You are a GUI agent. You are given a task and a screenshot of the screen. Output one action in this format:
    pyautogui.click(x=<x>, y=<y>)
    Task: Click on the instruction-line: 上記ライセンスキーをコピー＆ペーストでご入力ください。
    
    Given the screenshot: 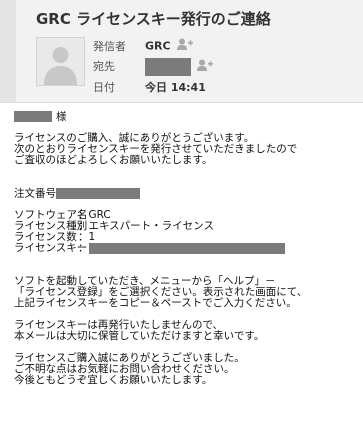 What is the action you would take?
    pyautogui.click(x=155, y=303)
    